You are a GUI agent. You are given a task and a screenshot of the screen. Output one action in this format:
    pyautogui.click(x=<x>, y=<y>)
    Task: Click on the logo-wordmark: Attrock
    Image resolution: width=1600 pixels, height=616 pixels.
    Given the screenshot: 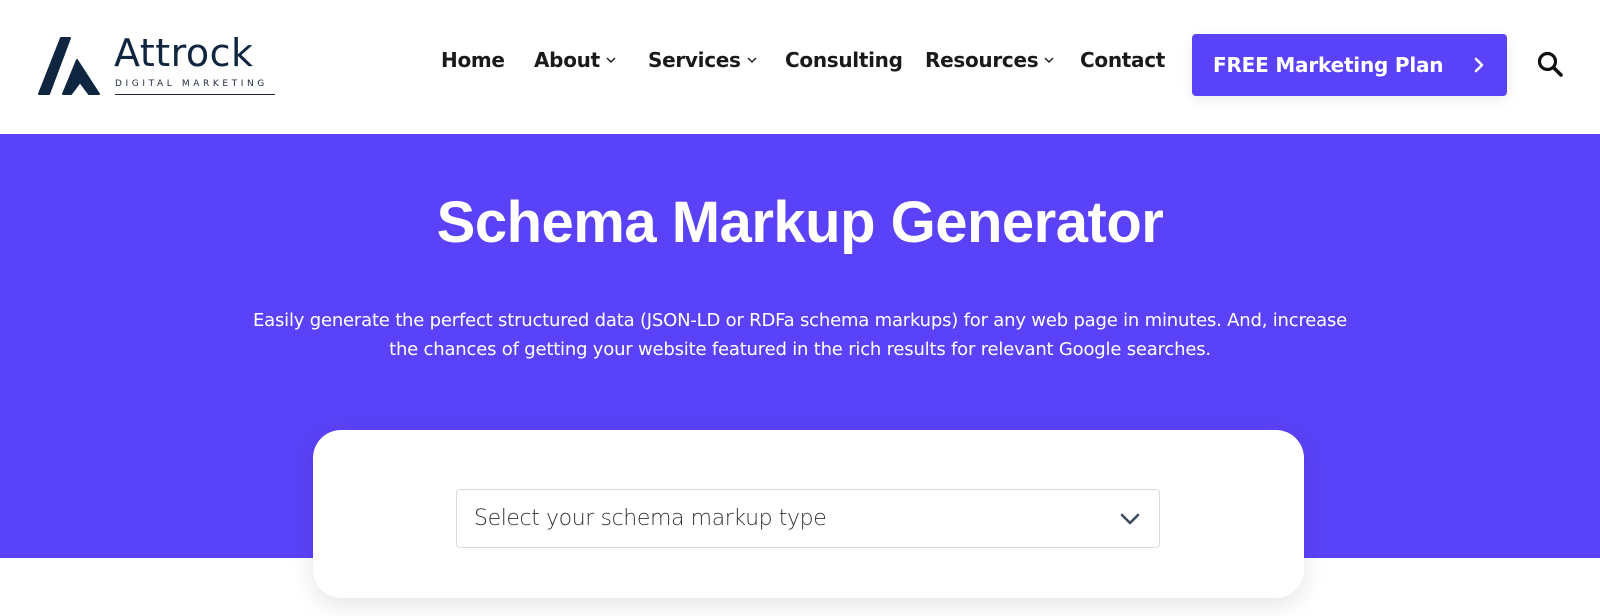 What is the action you would take?
    pyautogui.click(x=184, y=53)
    